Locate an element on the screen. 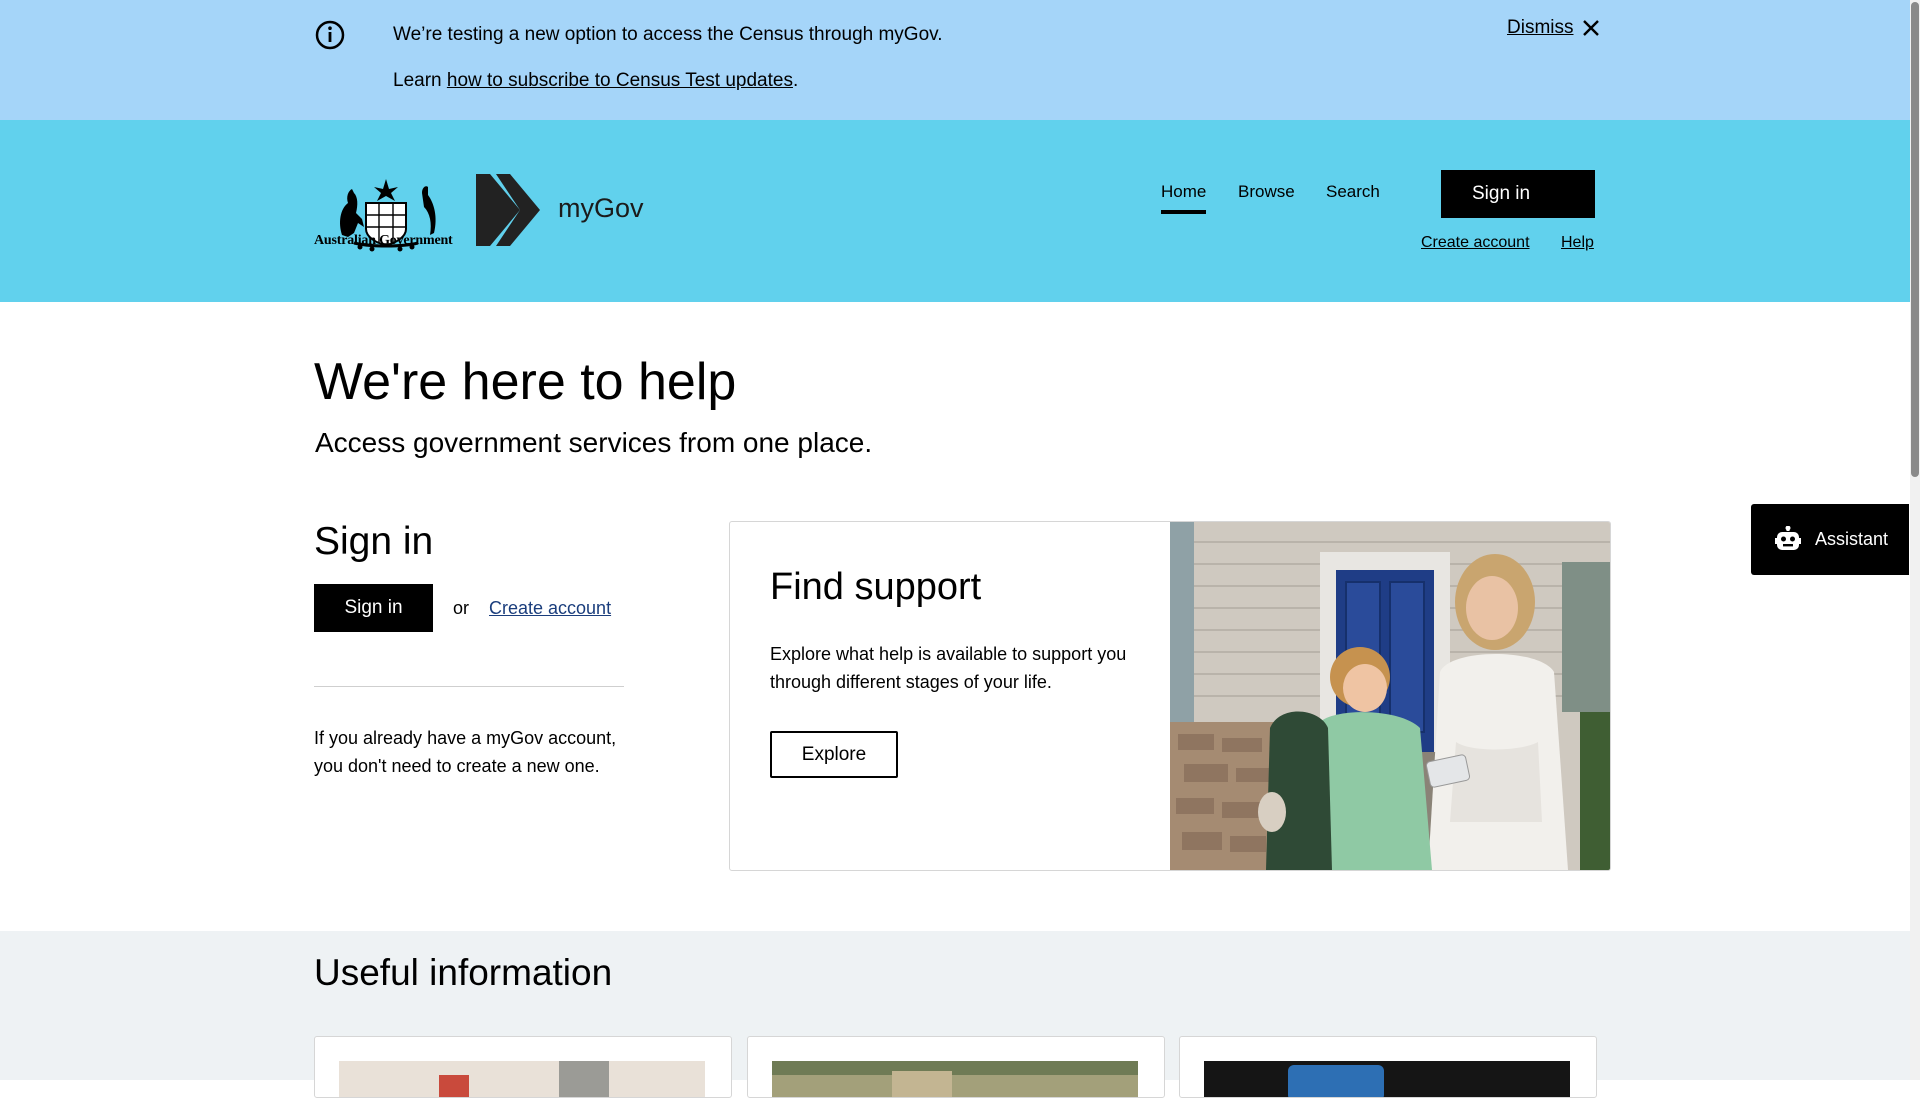 The image size is (1920, 1098). explore-button: Explore is located at coordinates (834, 754).